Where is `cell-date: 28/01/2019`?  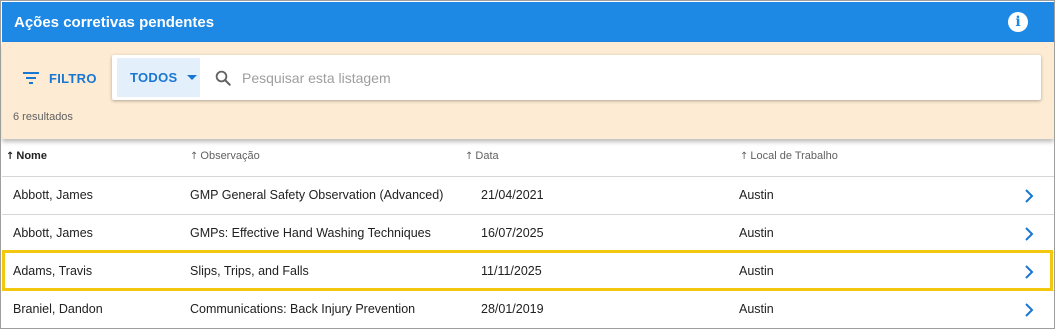
cell-date: 28/01/2019 is located at coordinates (512, 309).